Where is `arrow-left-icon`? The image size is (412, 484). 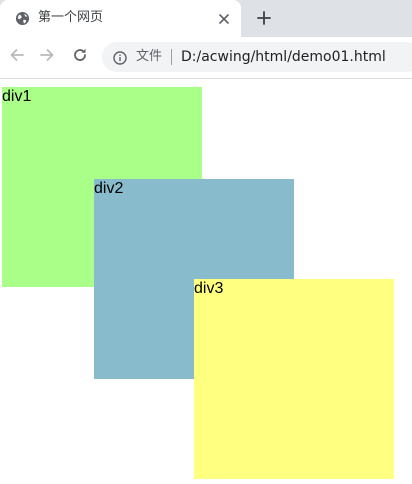 arrow-left-icon is located at coordinates (17, 57).